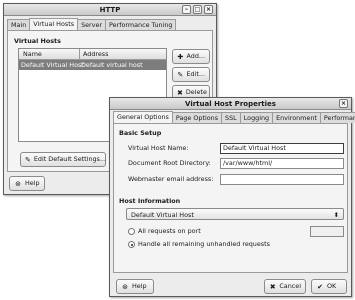 The width and height of the screenshot is (355, 300). Describe the element at coordinates (28, 159) in the screenshot. I see `settings-icon: ✎` at that location.